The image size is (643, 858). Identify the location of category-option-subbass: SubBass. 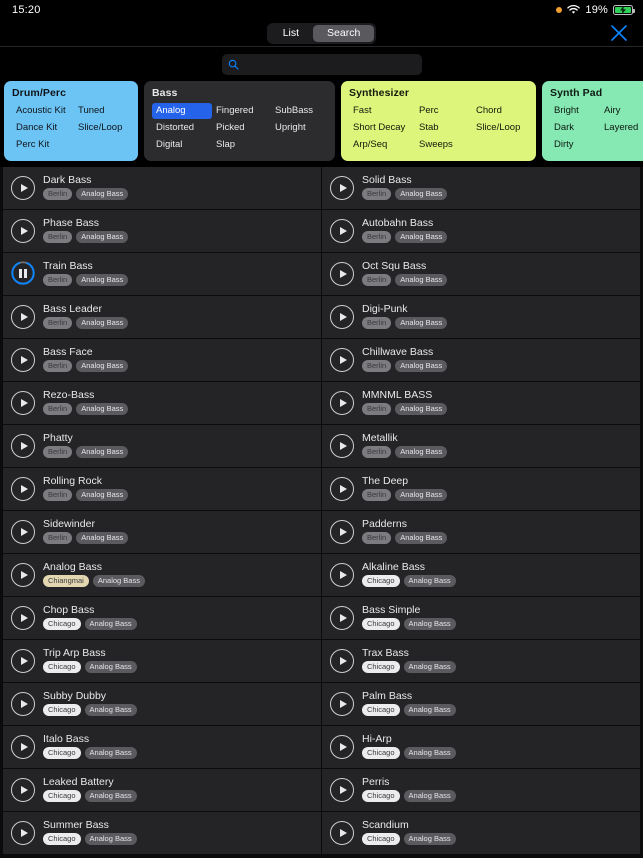
(299, 111).